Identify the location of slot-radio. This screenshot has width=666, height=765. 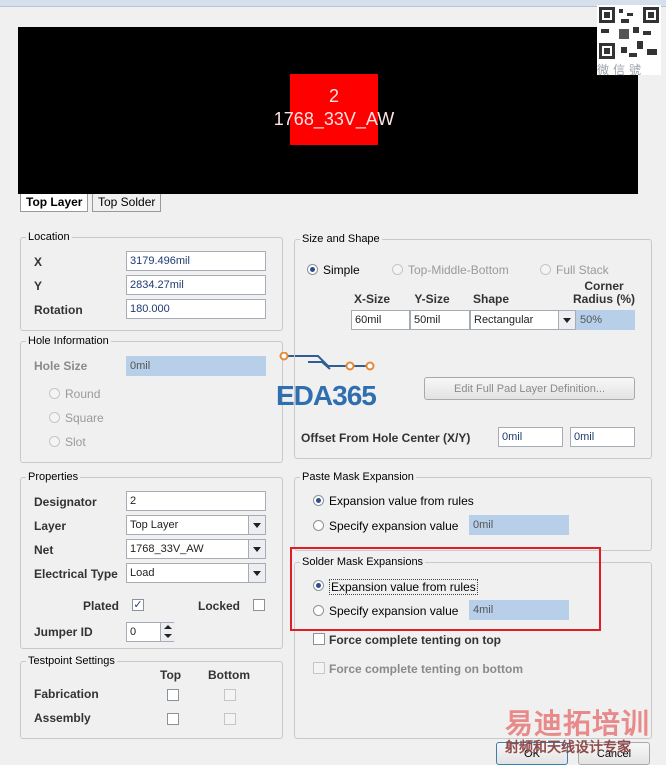
(54, 441).